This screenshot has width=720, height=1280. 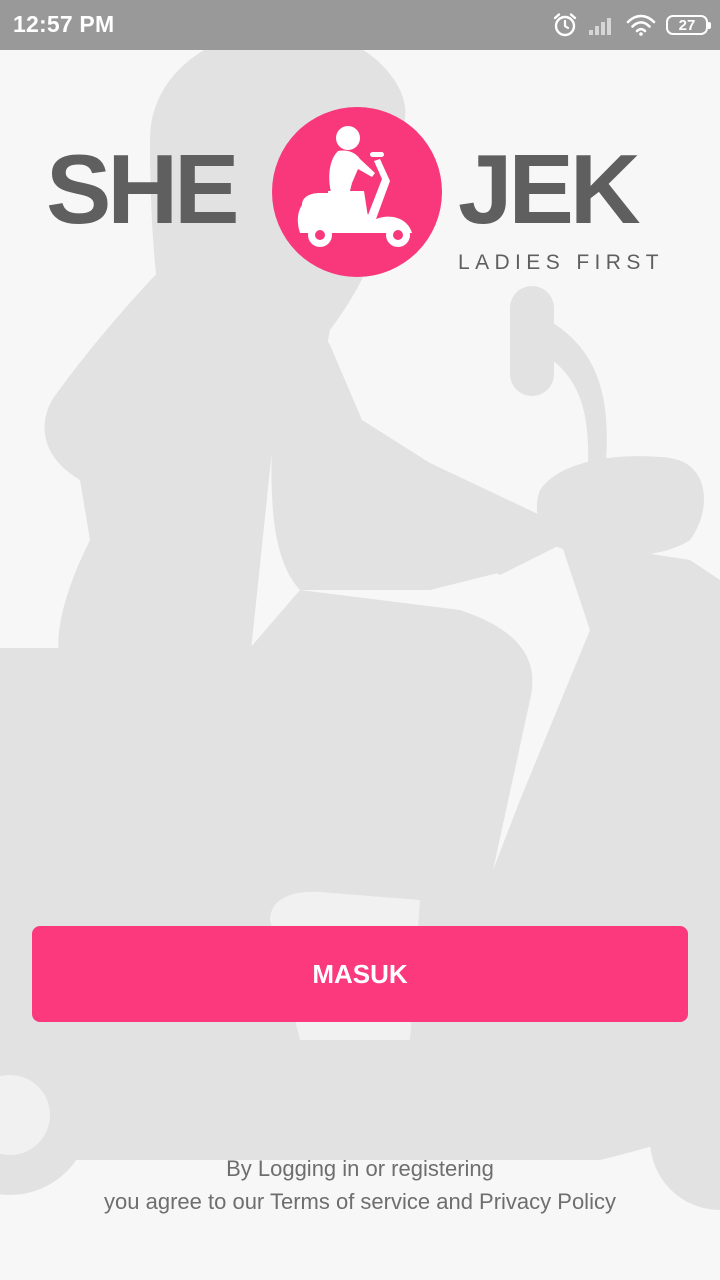 I want to click on terms-line-1: By Logging in or registering, so click(x=360, y=1168).